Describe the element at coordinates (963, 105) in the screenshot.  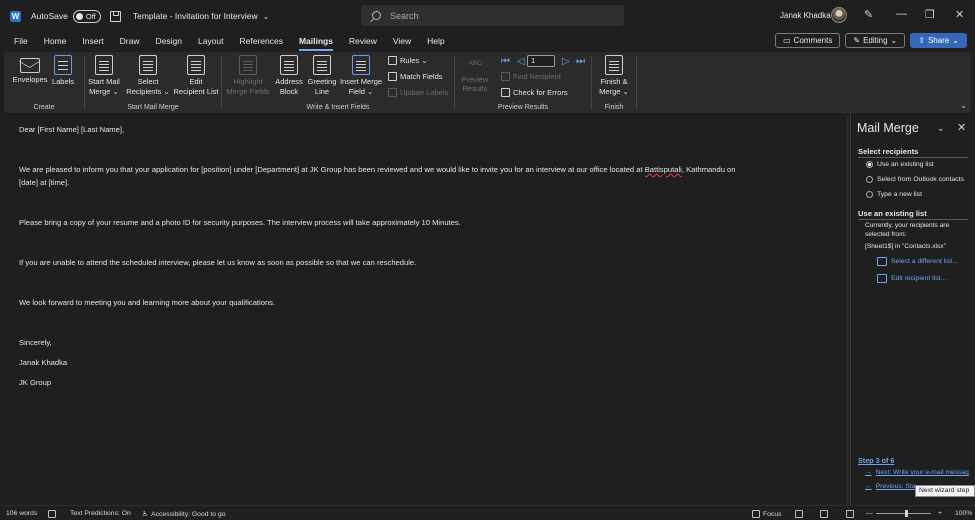
I see `collapse-ribbon-icon: ⌄` at that location.